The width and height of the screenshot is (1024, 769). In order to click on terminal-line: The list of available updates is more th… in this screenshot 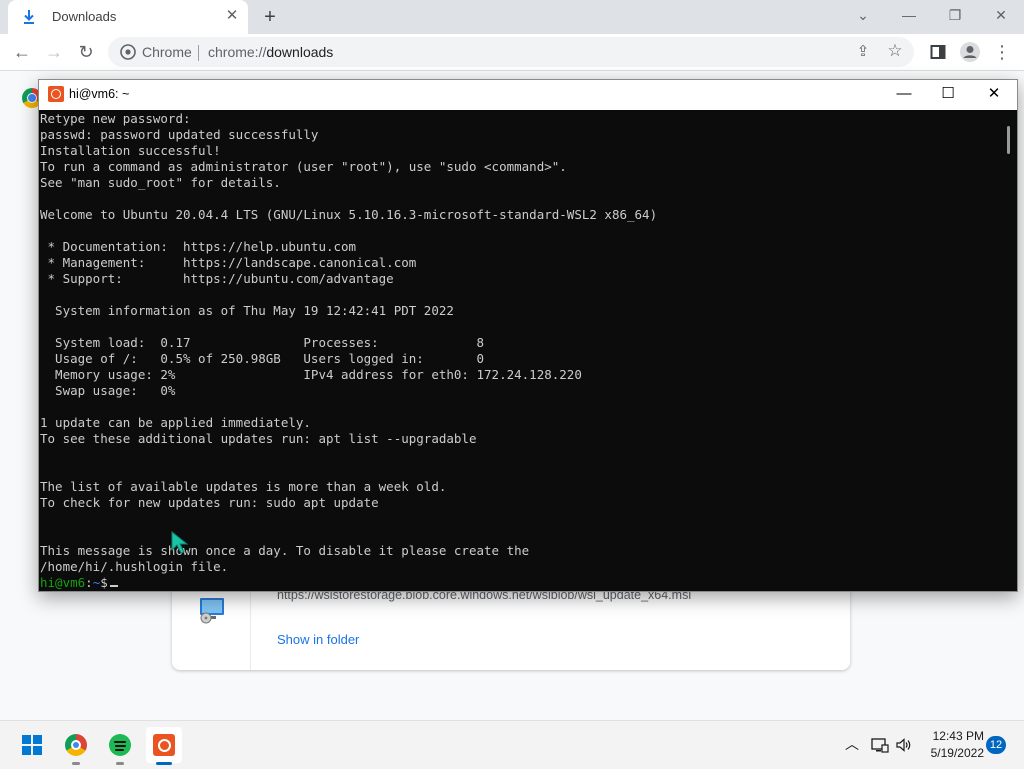, I will do `click(243, 486)`.